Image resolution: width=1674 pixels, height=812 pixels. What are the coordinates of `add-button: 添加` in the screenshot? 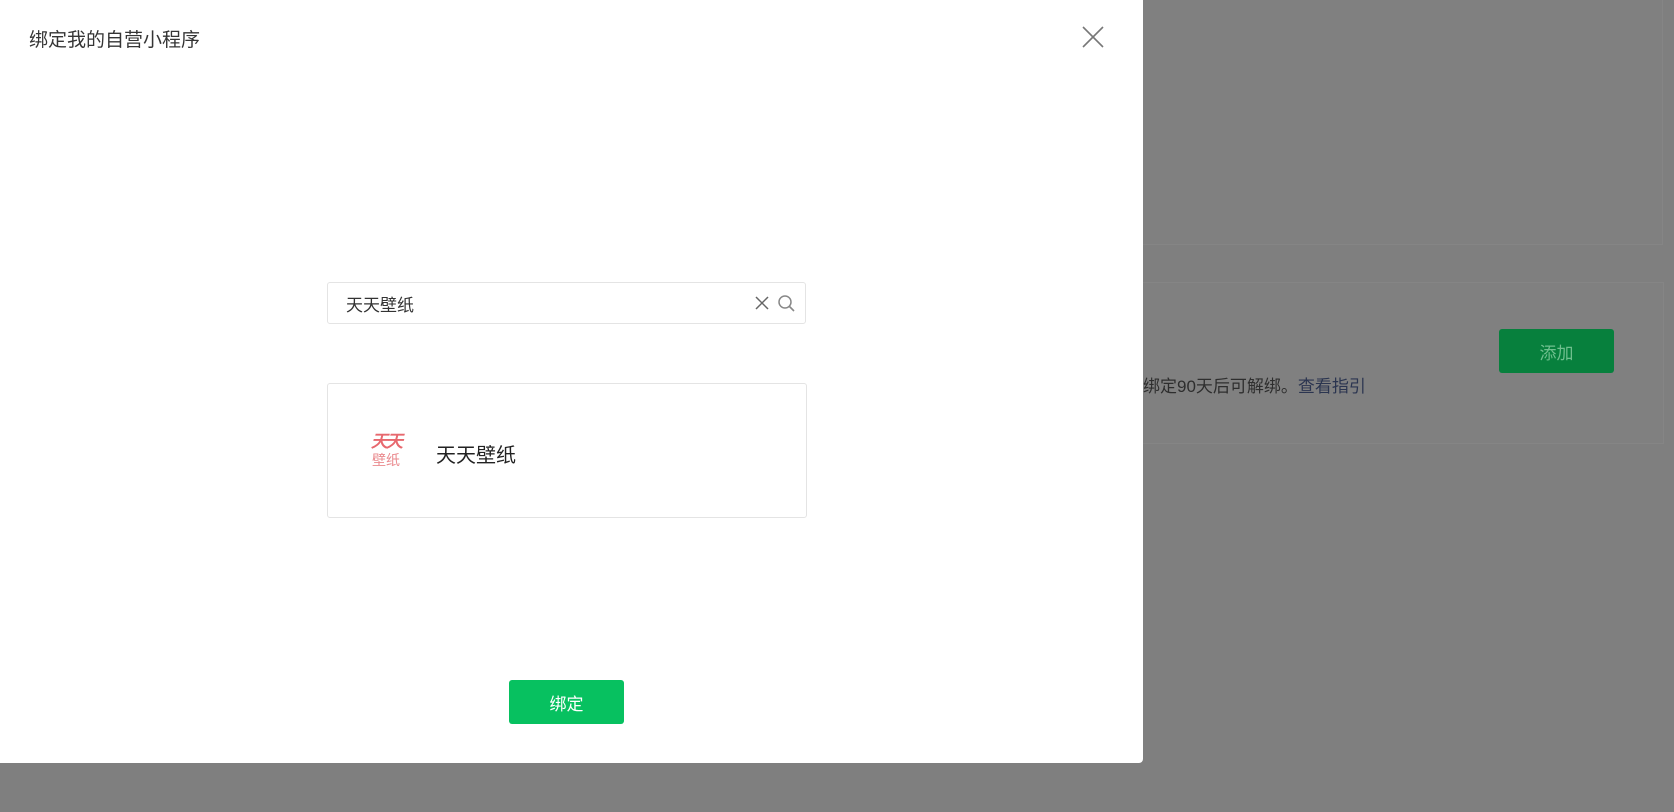 It's located at (1556, 351).